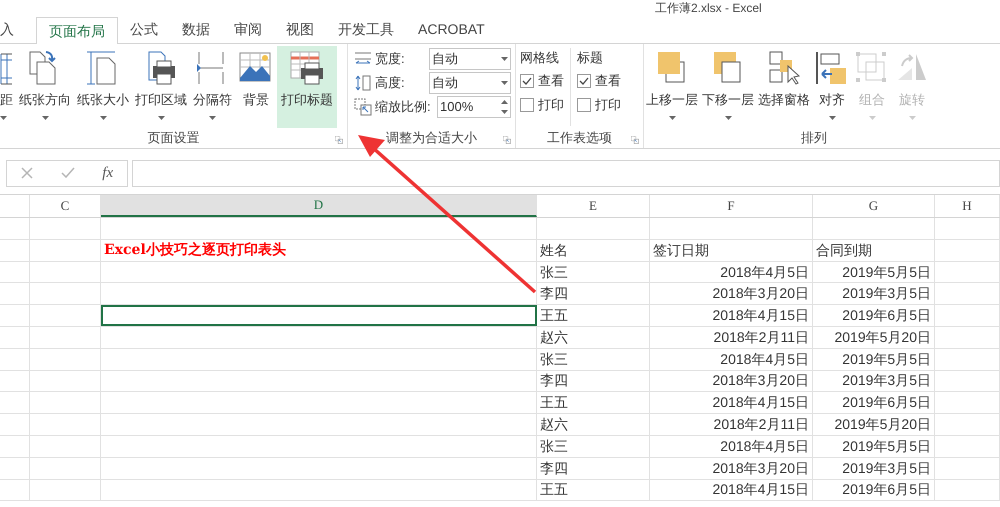 This screenshot has width=1000, height=507. What do you see at coordinates (248, 29) in the screenshot?
I see `ribbon-tab: 审阅` at bounding box center [248, 29].